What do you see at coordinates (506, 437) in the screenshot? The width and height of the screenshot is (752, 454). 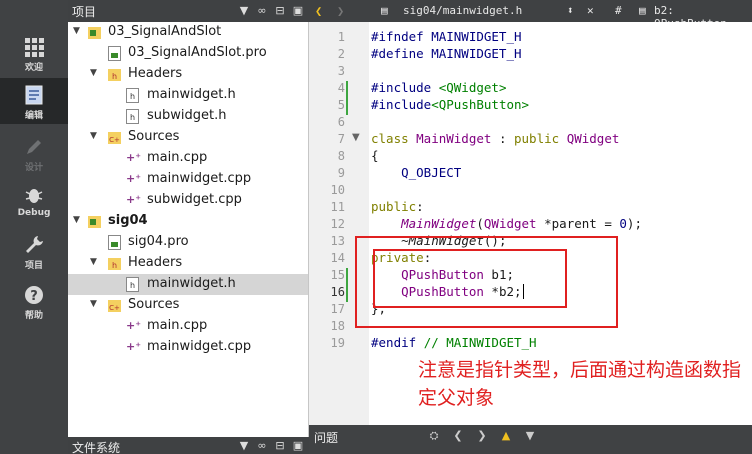 I see `warning-icon: ▲` at bounding box center [506, 437].